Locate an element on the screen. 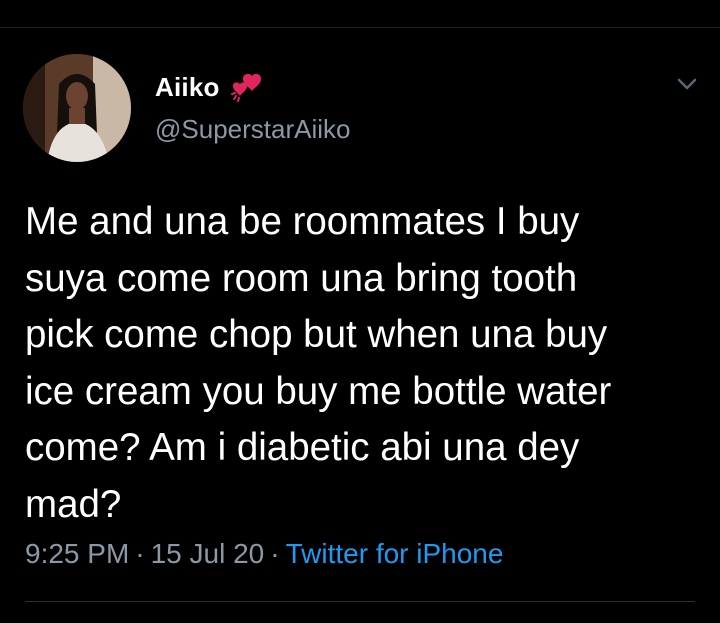 This screenshot has width=720, height=623. bottom-divider is located at coordinates (360, 601).